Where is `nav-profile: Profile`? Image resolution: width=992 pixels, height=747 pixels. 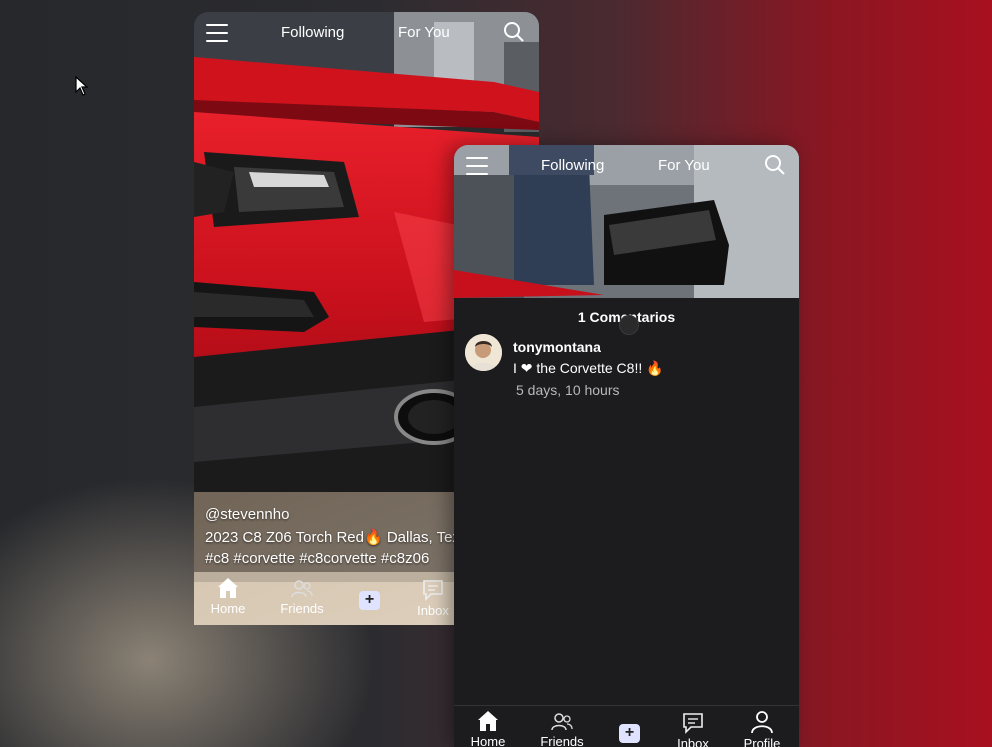
nav-profile: Profile is located at coordinates (762, 728).